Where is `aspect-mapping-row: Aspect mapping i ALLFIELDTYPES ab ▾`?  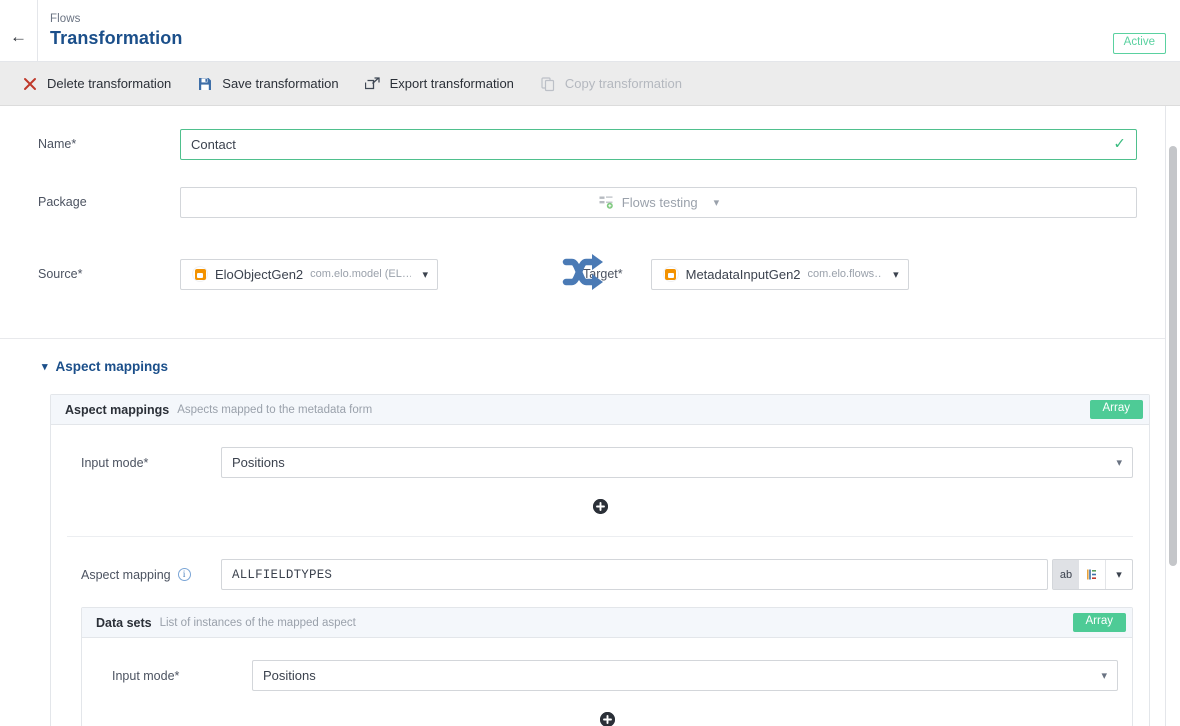 aspect-mapping-row: Aspect mapping i ALLFIELDTYPES ab ▾ is located at coordinates (600, 563).